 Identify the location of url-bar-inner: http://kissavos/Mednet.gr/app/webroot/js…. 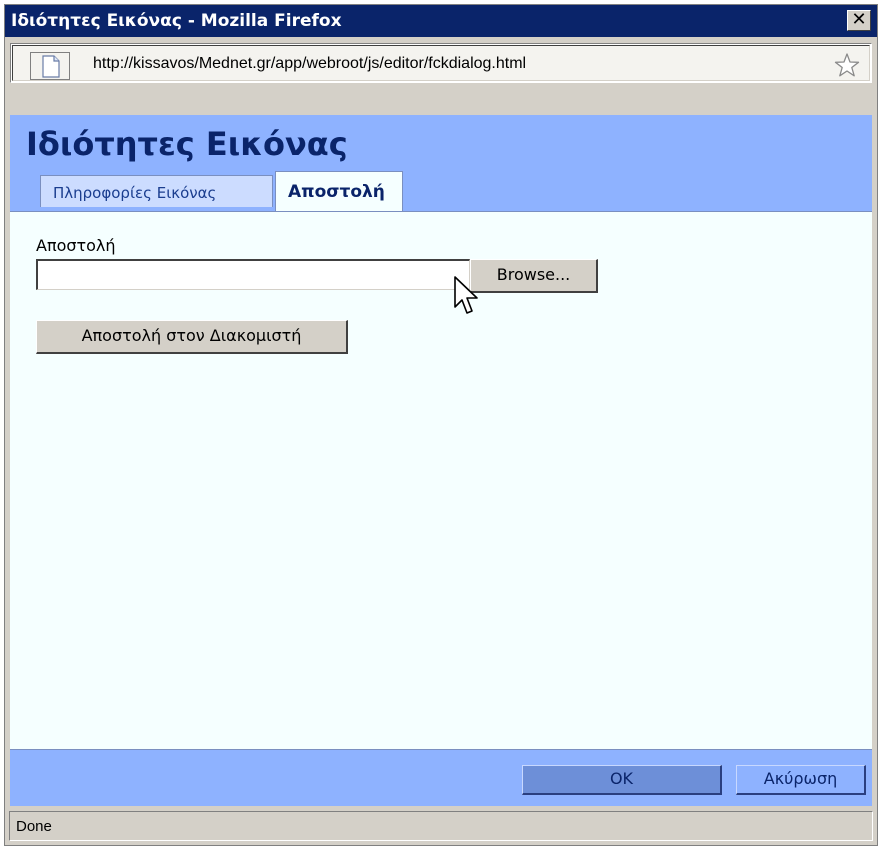
(441, 63).